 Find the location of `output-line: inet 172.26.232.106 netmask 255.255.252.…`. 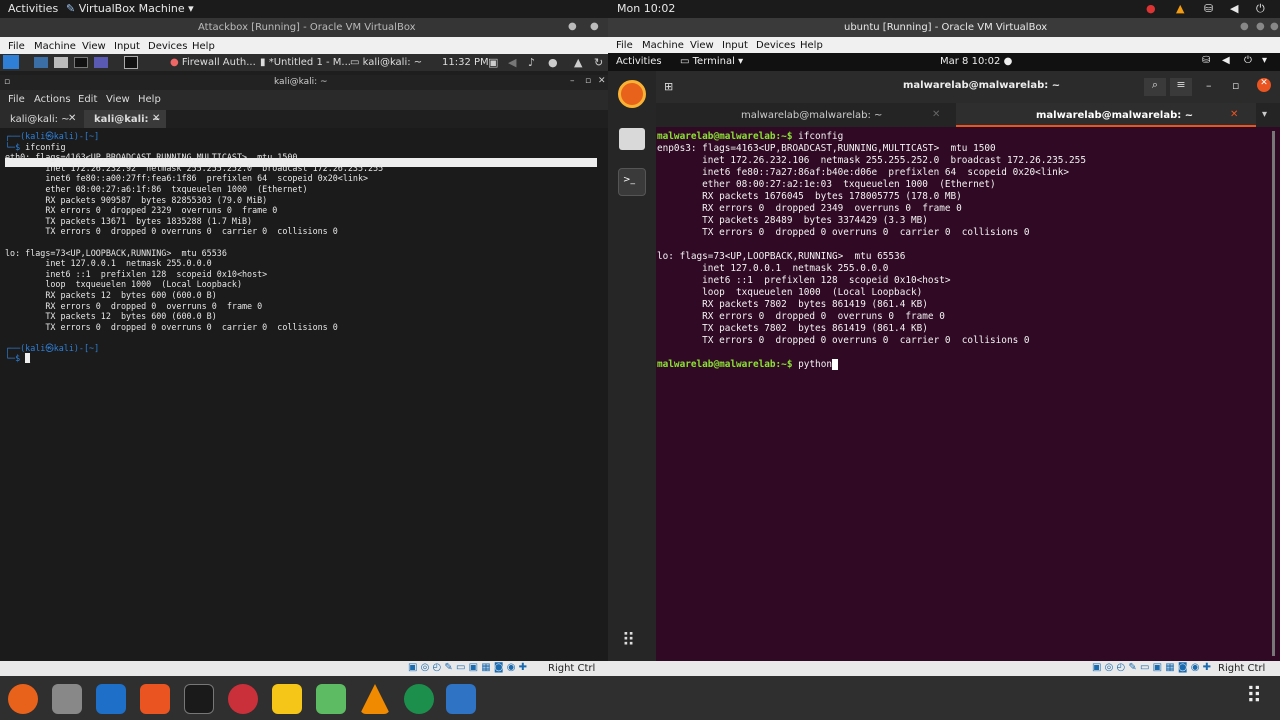

output-line: inet 172.26.232.106 netmask 255.255.252.… is located at coordinates (871, 160).